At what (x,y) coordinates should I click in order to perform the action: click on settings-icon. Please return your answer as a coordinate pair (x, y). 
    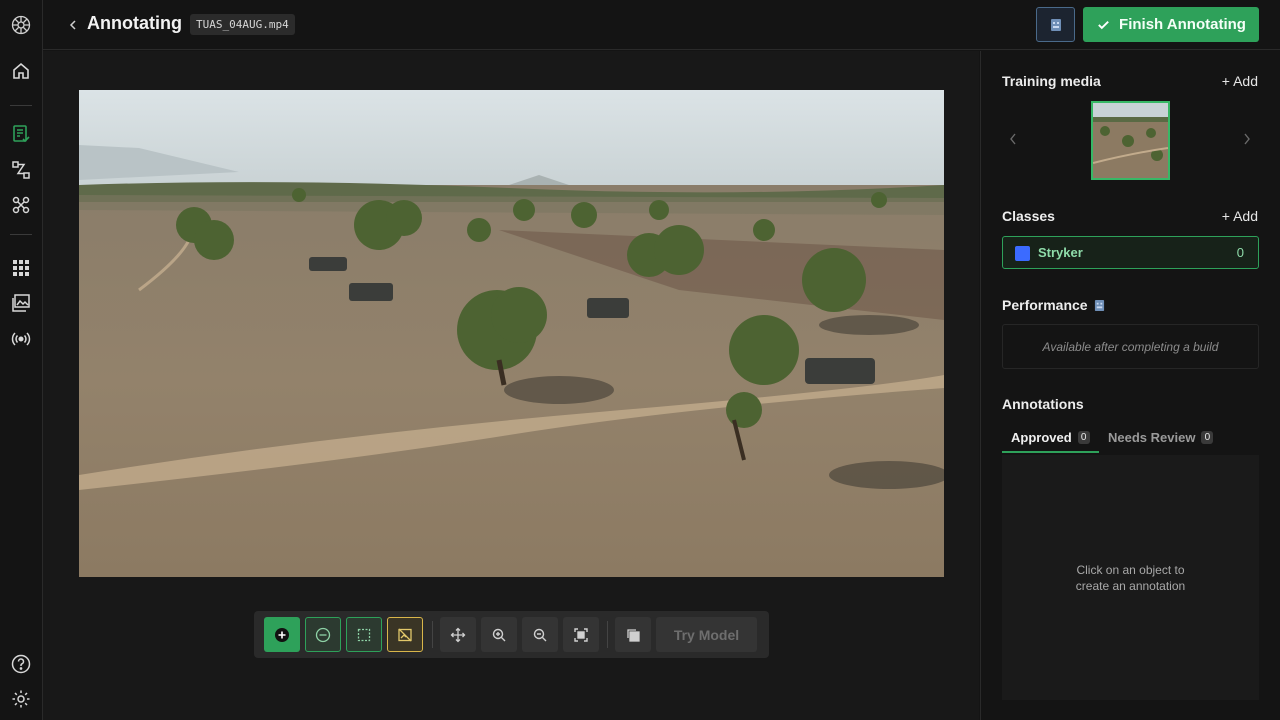
    Looking at the image, I should click on (21, 699).